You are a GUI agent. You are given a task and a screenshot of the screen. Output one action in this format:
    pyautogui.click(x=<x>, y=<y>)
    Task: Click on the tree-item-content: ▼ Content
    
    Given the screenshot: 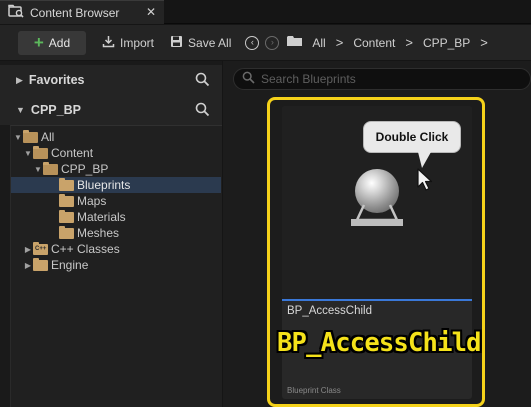 What is the action you would take?
    pyautogui.click(x=116, y=153)
    